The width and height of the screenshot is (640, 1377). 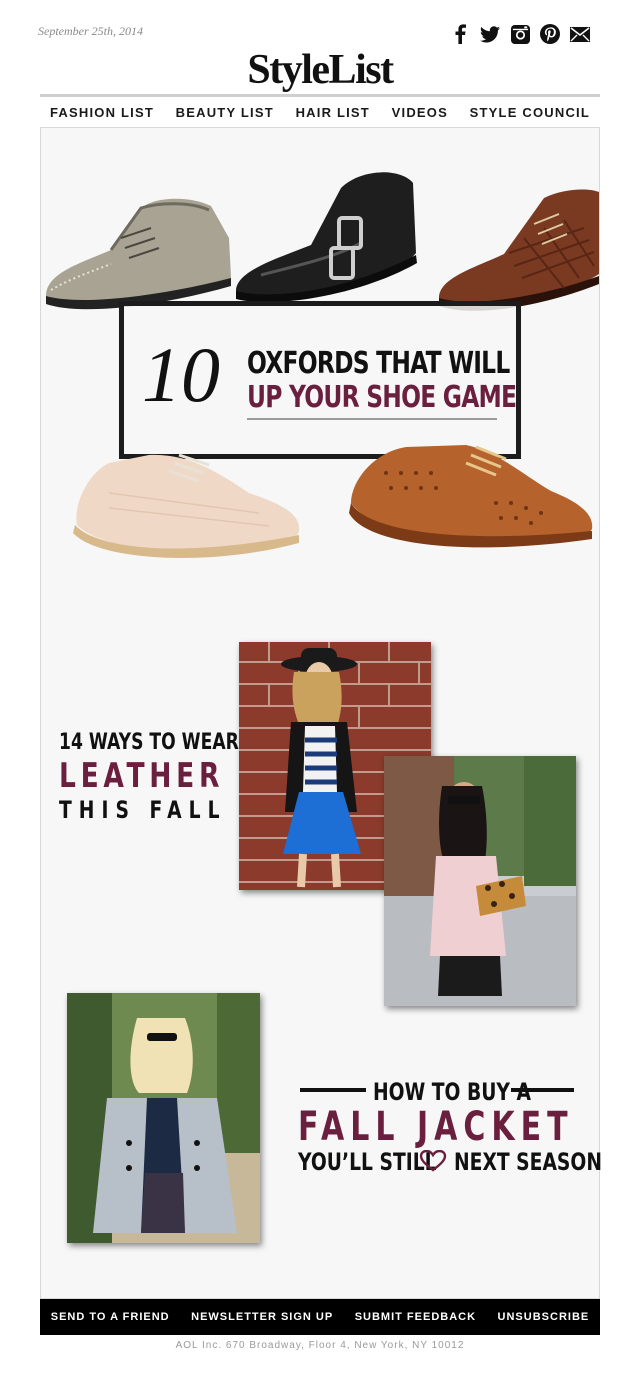 What do you see at coordinates (333, 112) in the screenshot?
I see `nav-hair-list: HAIR LIST` at bounding box center [333, 112].